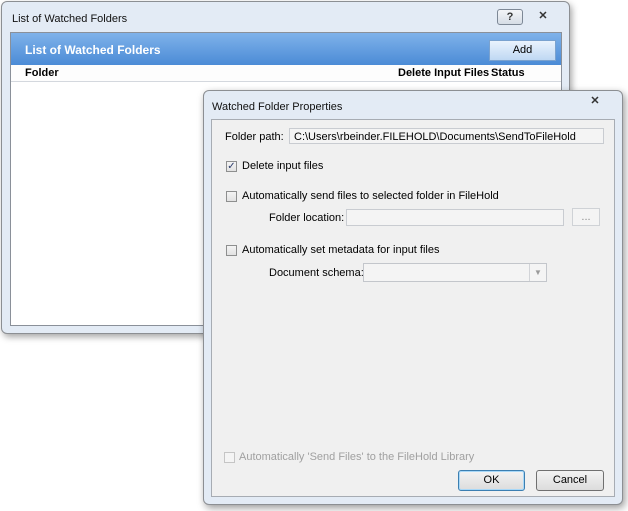  What do you see at coordinates (316, 273) in the screenshot?
I see `document-schema-label: Document schema:` at bounding box center [316, 273].